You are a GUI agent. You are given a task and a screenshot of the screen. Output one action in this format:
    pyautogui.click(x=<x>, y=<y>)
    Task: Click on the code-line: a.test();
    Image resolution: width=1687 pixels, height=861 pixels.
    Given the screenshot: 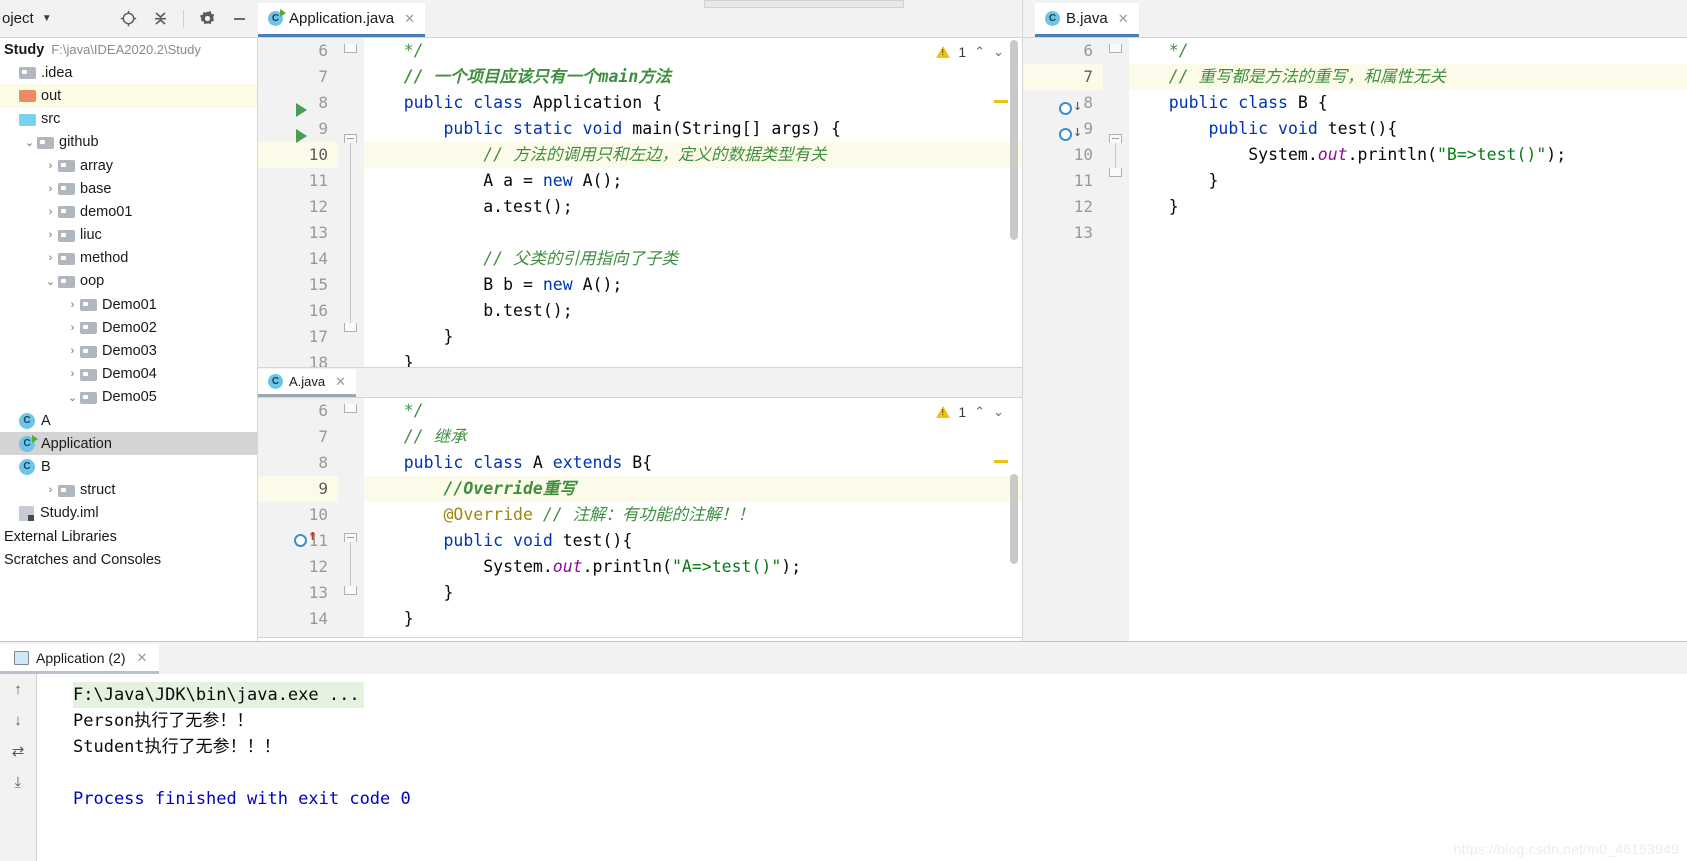 What is the action you would take?
    pyautogui.click(x=693, y=207)
    